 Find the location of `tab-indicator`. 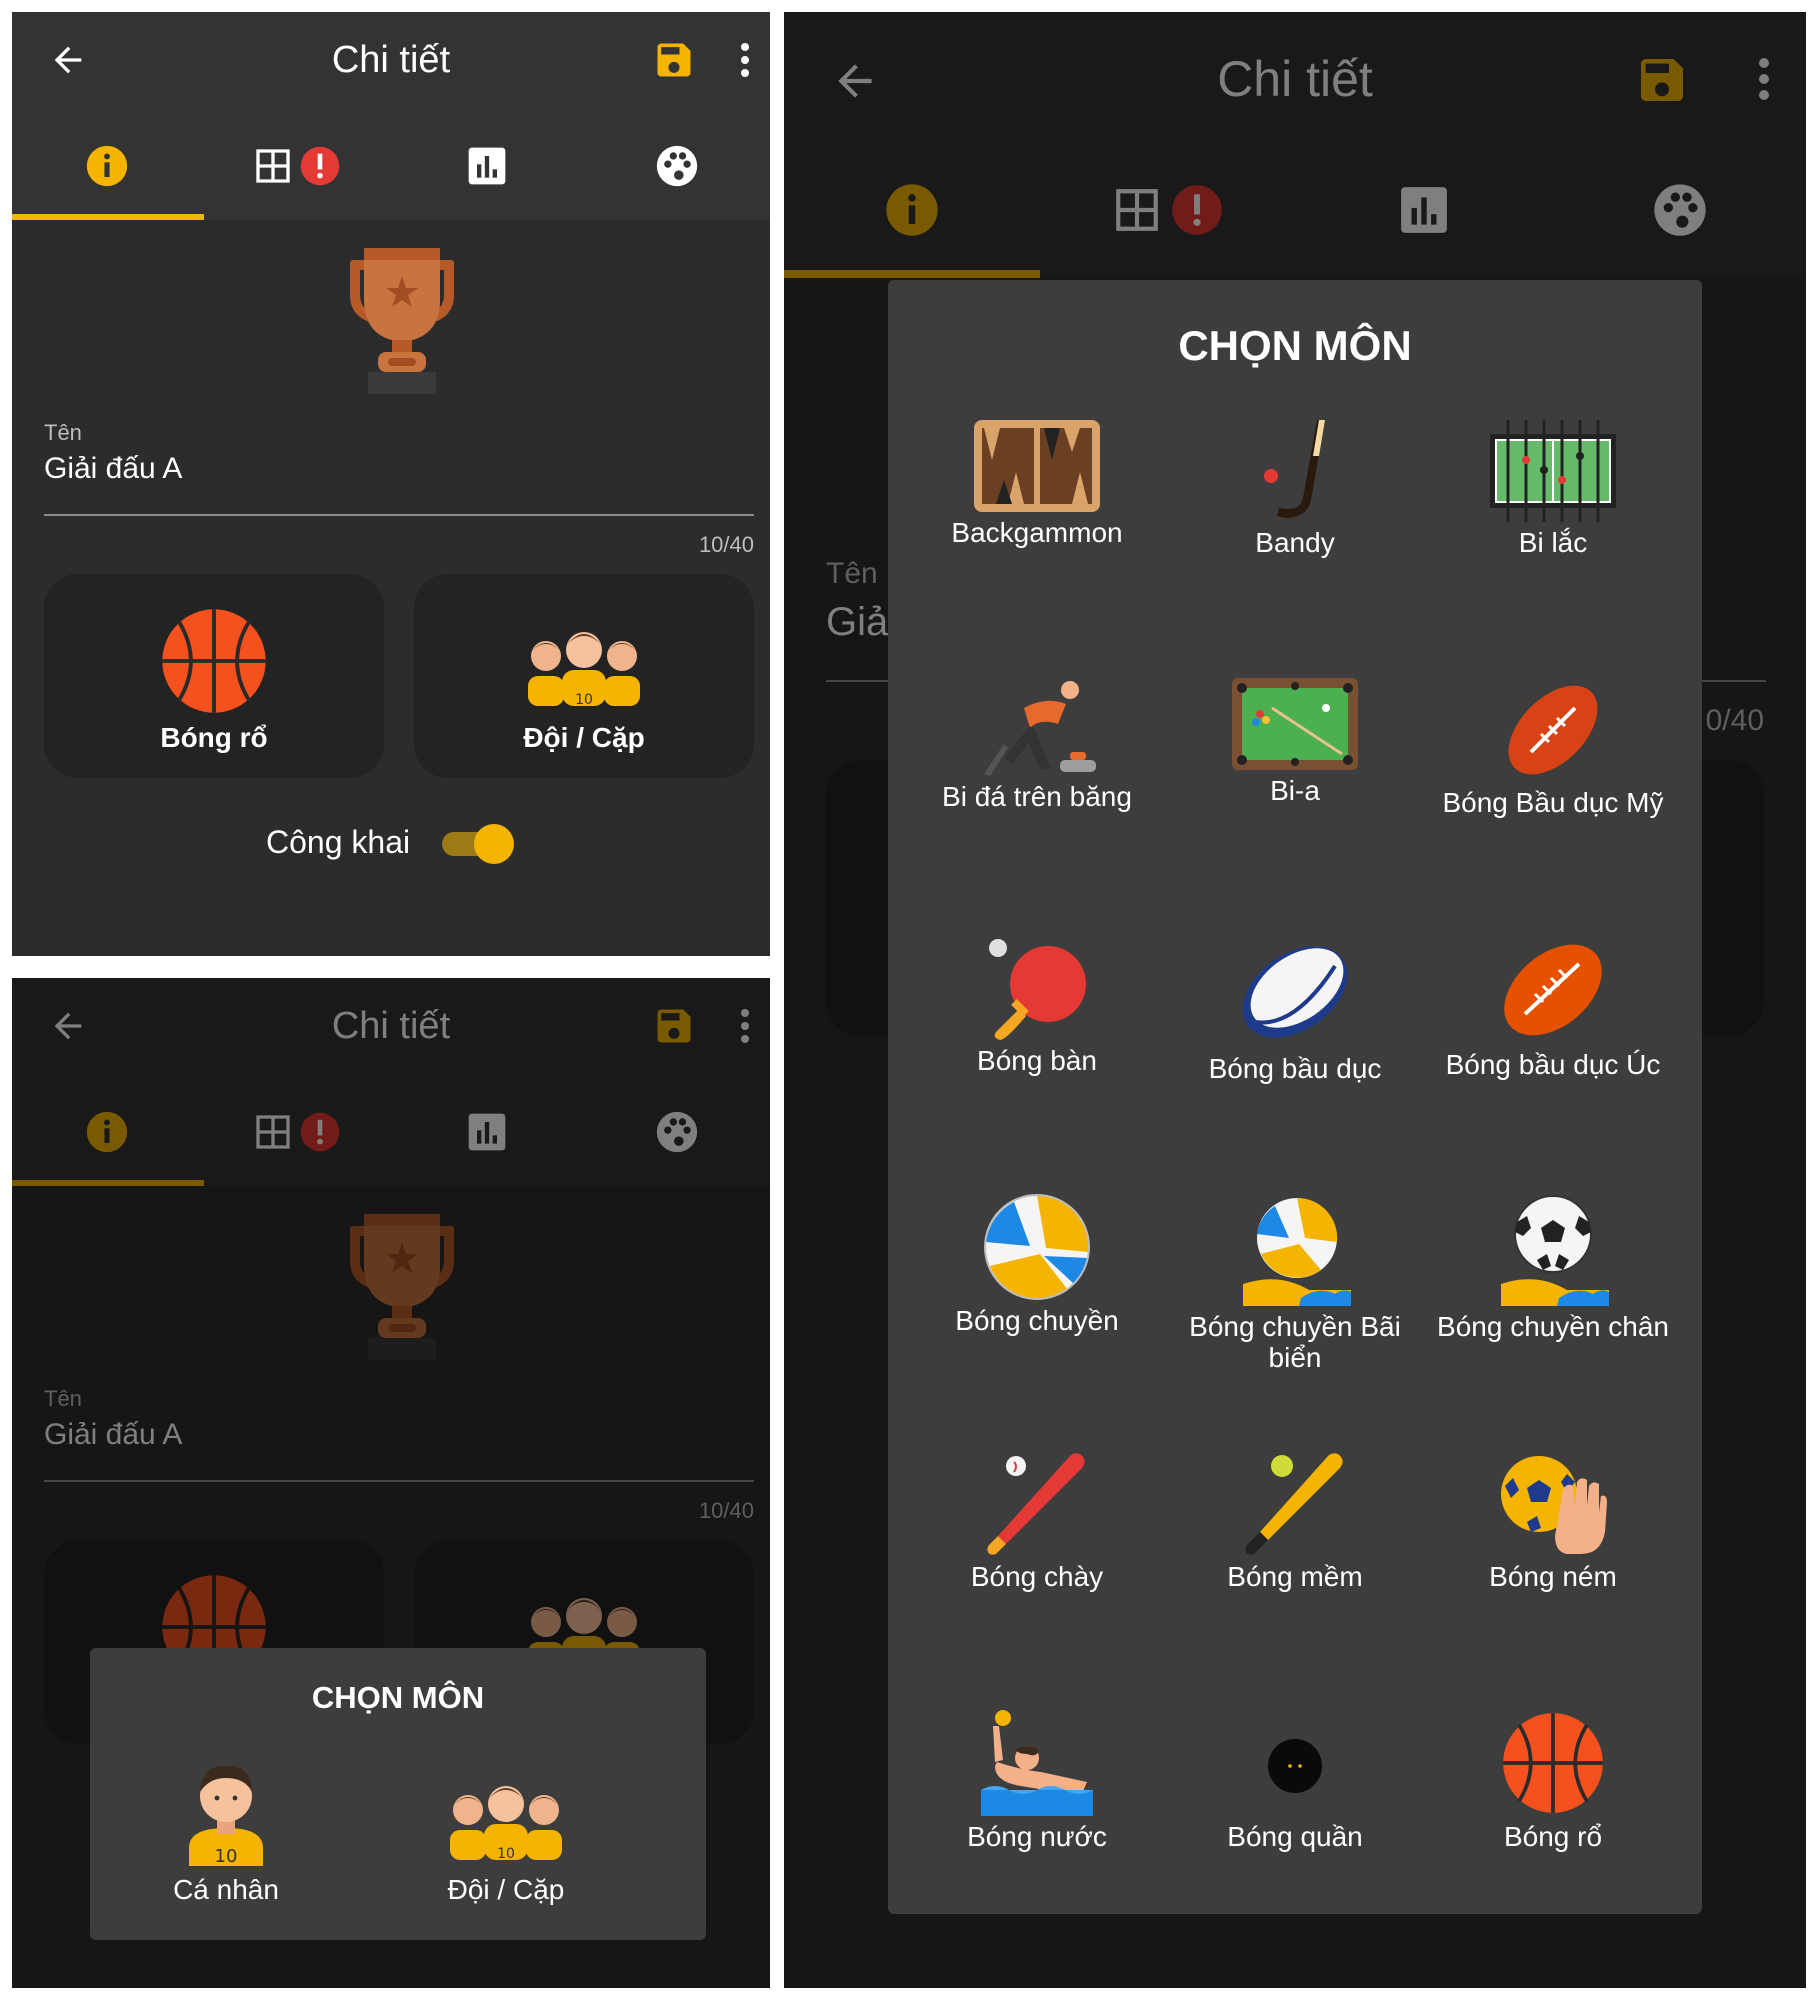

tab-indicator is located at coordinates (108, 217).